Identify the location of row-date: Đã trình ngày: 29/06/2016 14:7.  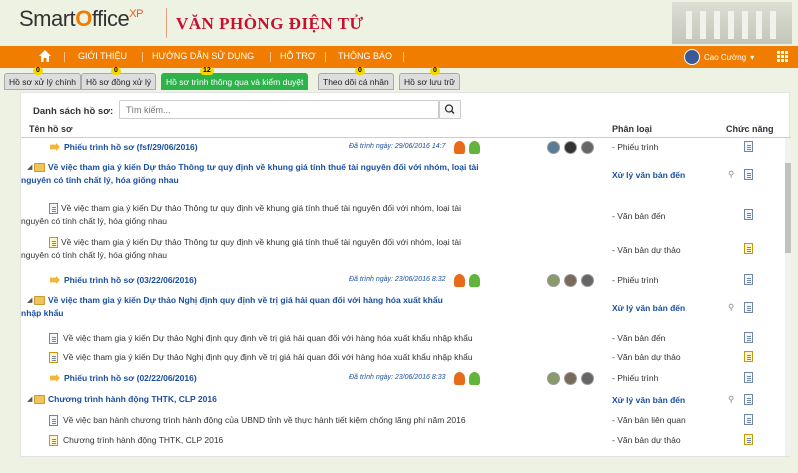
(397, 146).